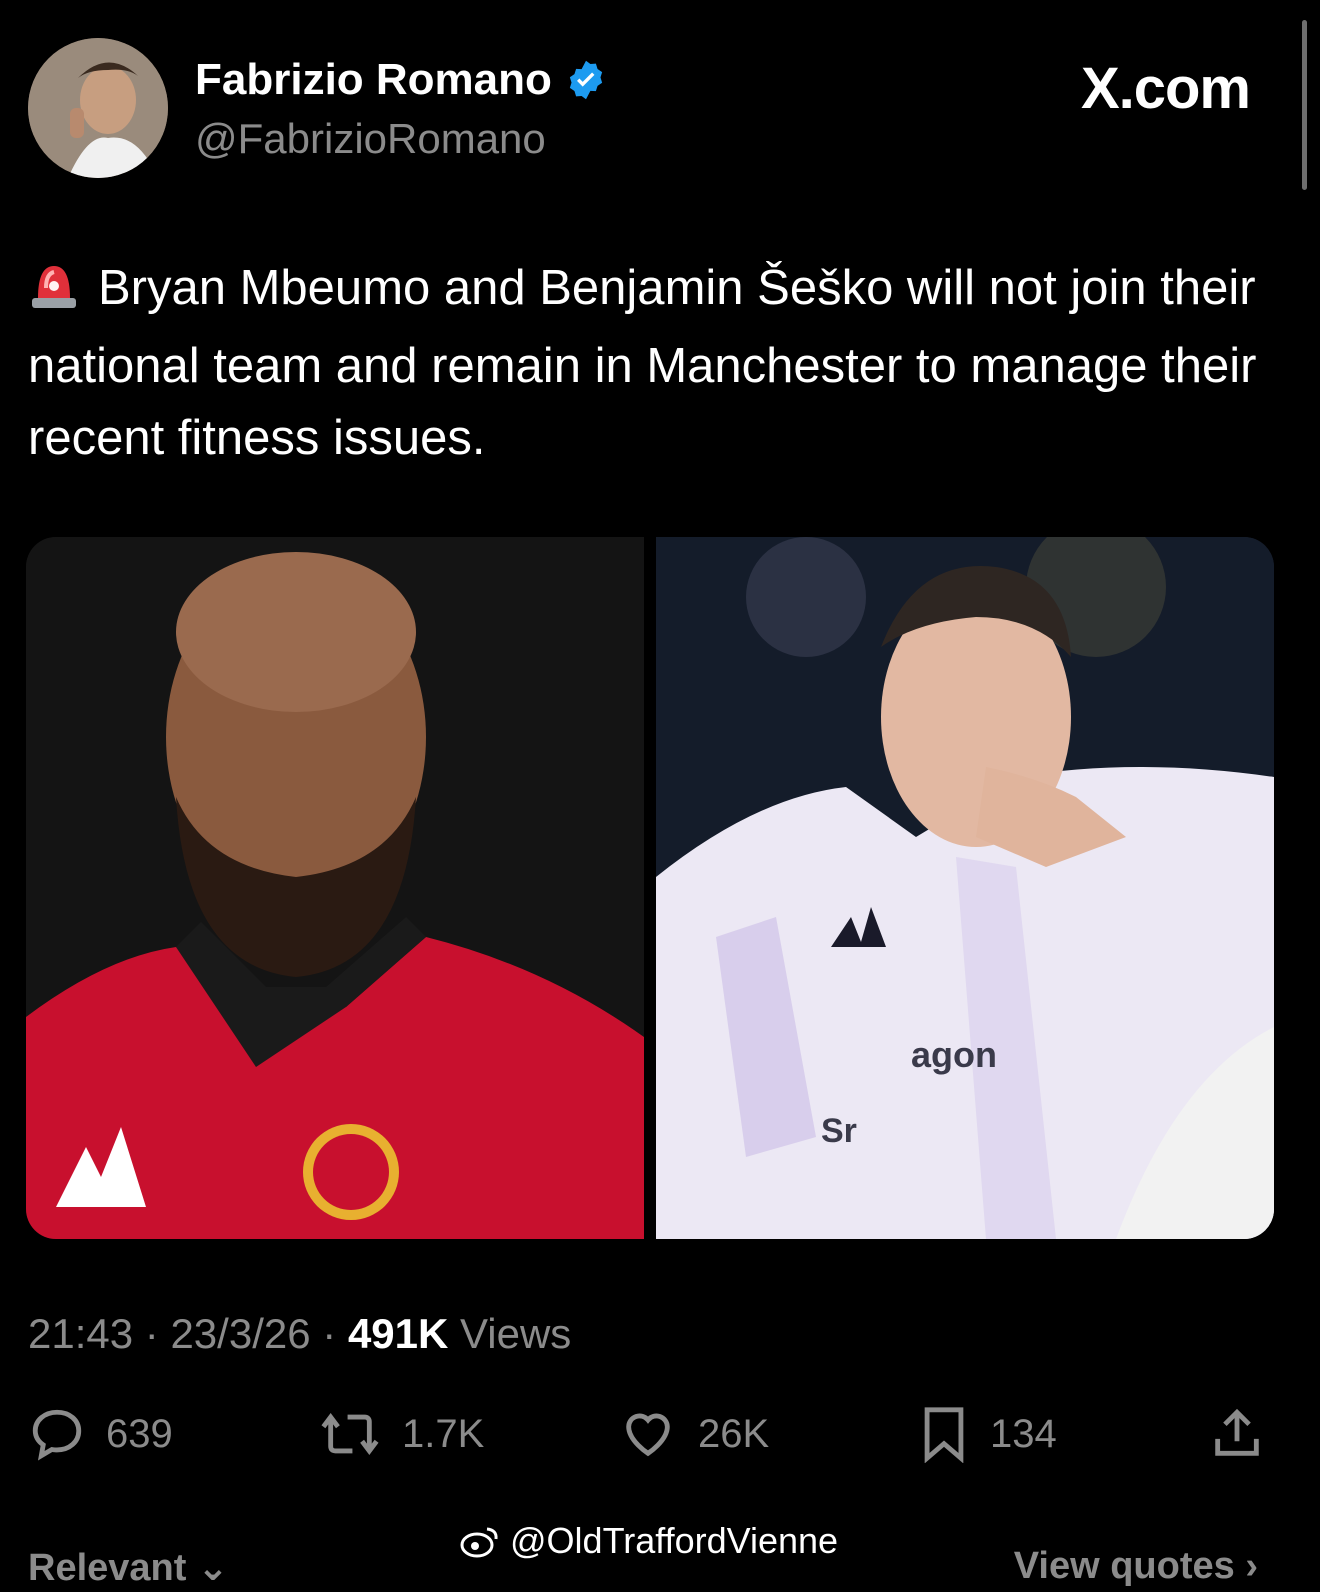  Describe the element at coordinates (479, 1542) in the screenshot. I see `weibo-icon` at that location.